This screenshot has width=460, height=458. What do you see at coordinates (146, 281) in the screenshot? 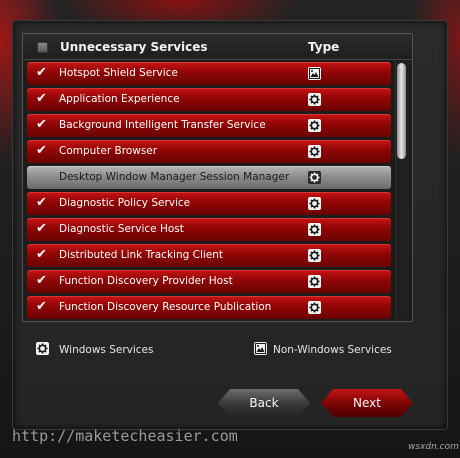
I see `service-name: Function Discovery Provider Host` at bounding box center [146, 281].